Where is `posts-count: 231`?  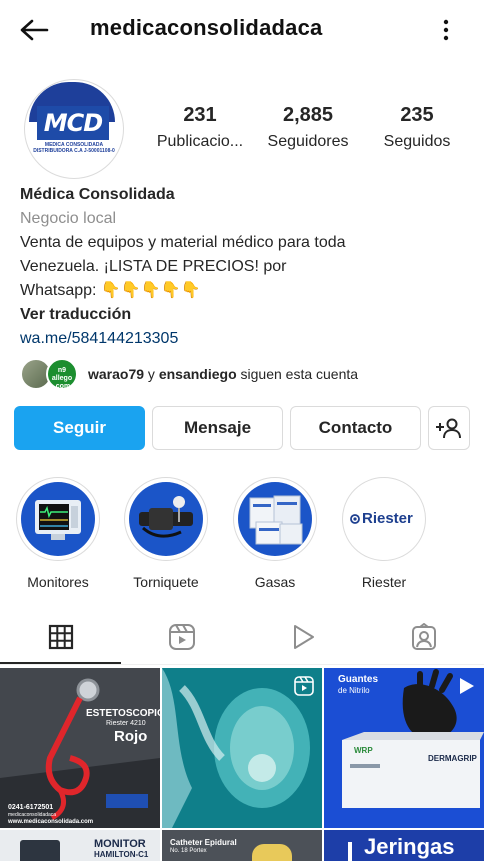 posts-count: 231 is located at coordinates (200, 115).